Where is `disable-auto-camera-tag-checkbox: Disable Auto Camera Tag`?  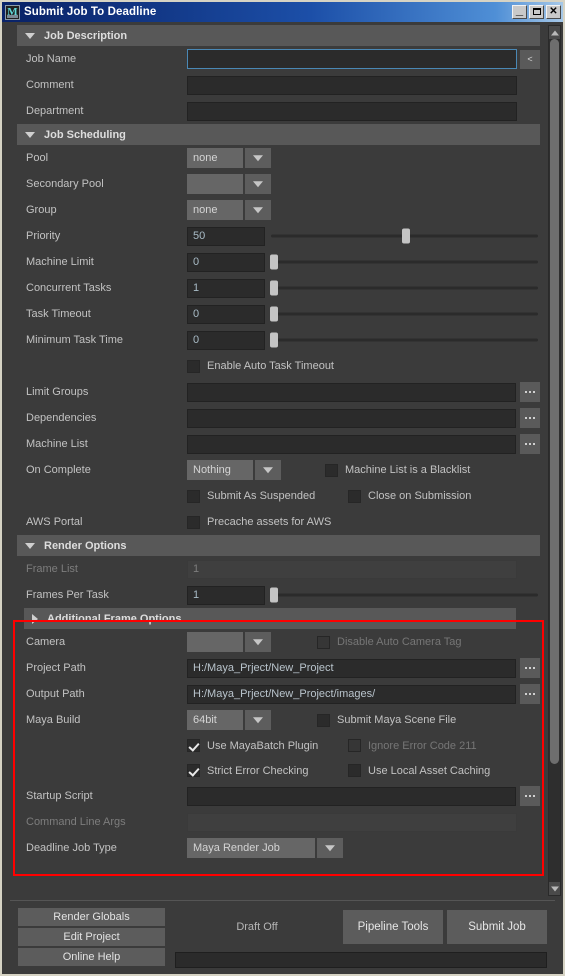
disable-auto-camera-tag-checkbox: Disable Auto Camera Tag is located at coordinates (389, 642).